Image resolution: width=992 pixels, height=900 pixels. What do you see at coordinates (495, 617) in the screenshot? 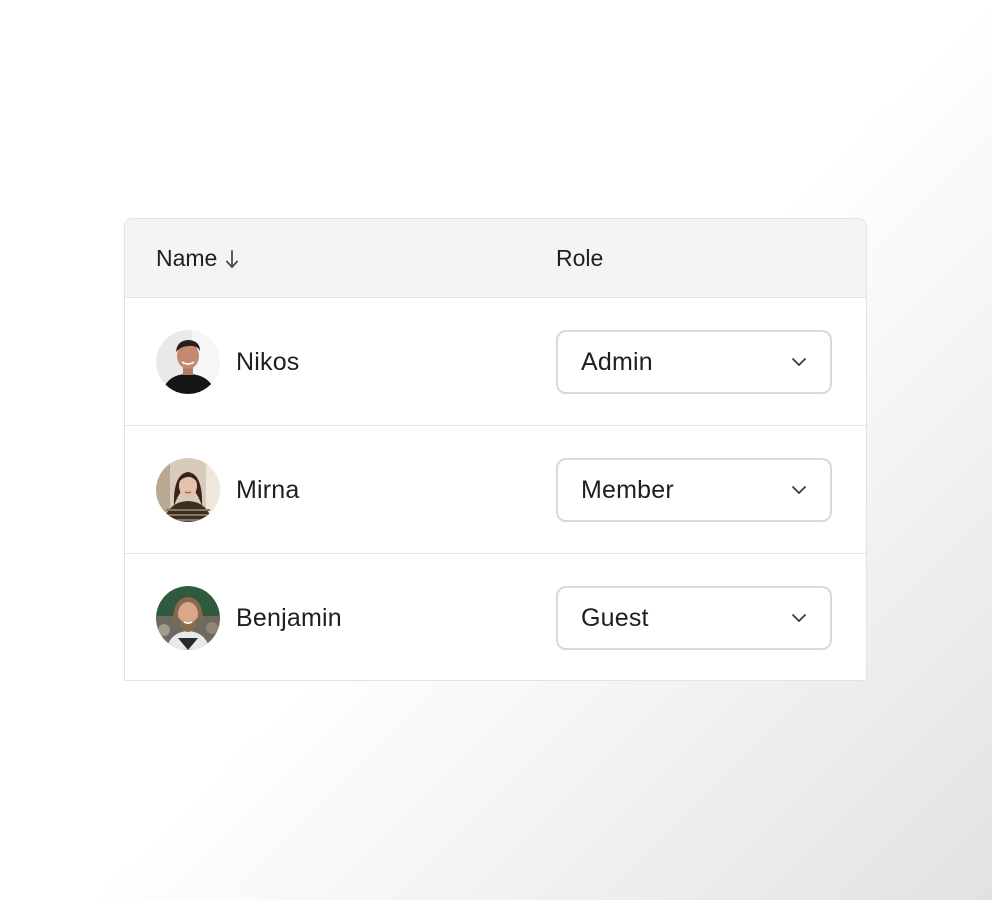
I see `table-row: Benjamin Guest` at bounding box center [495, 617].